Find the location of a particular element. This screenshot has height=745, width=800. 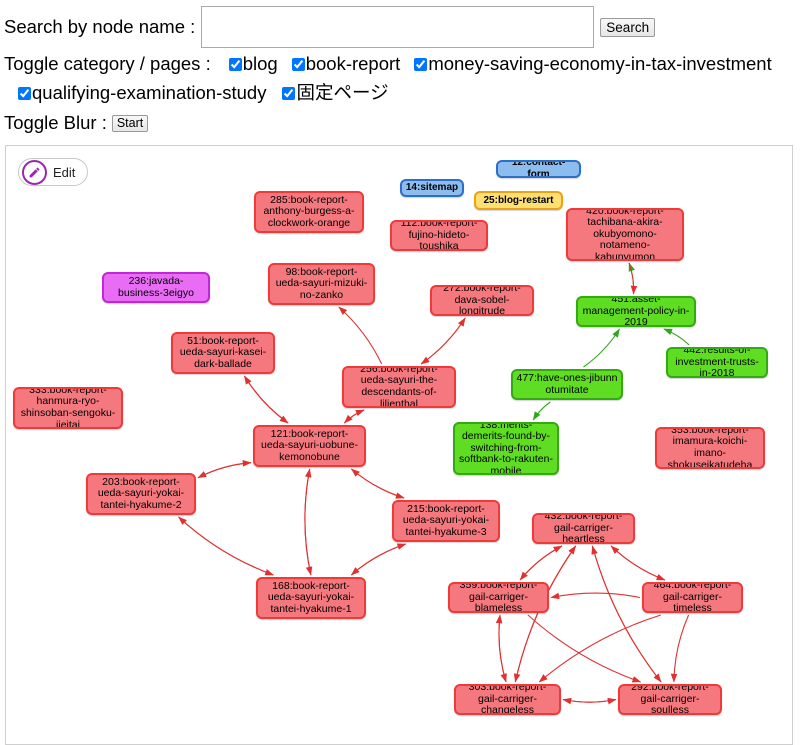

graph-node-label: 12:contact-form is located at coordinates (538, 169).